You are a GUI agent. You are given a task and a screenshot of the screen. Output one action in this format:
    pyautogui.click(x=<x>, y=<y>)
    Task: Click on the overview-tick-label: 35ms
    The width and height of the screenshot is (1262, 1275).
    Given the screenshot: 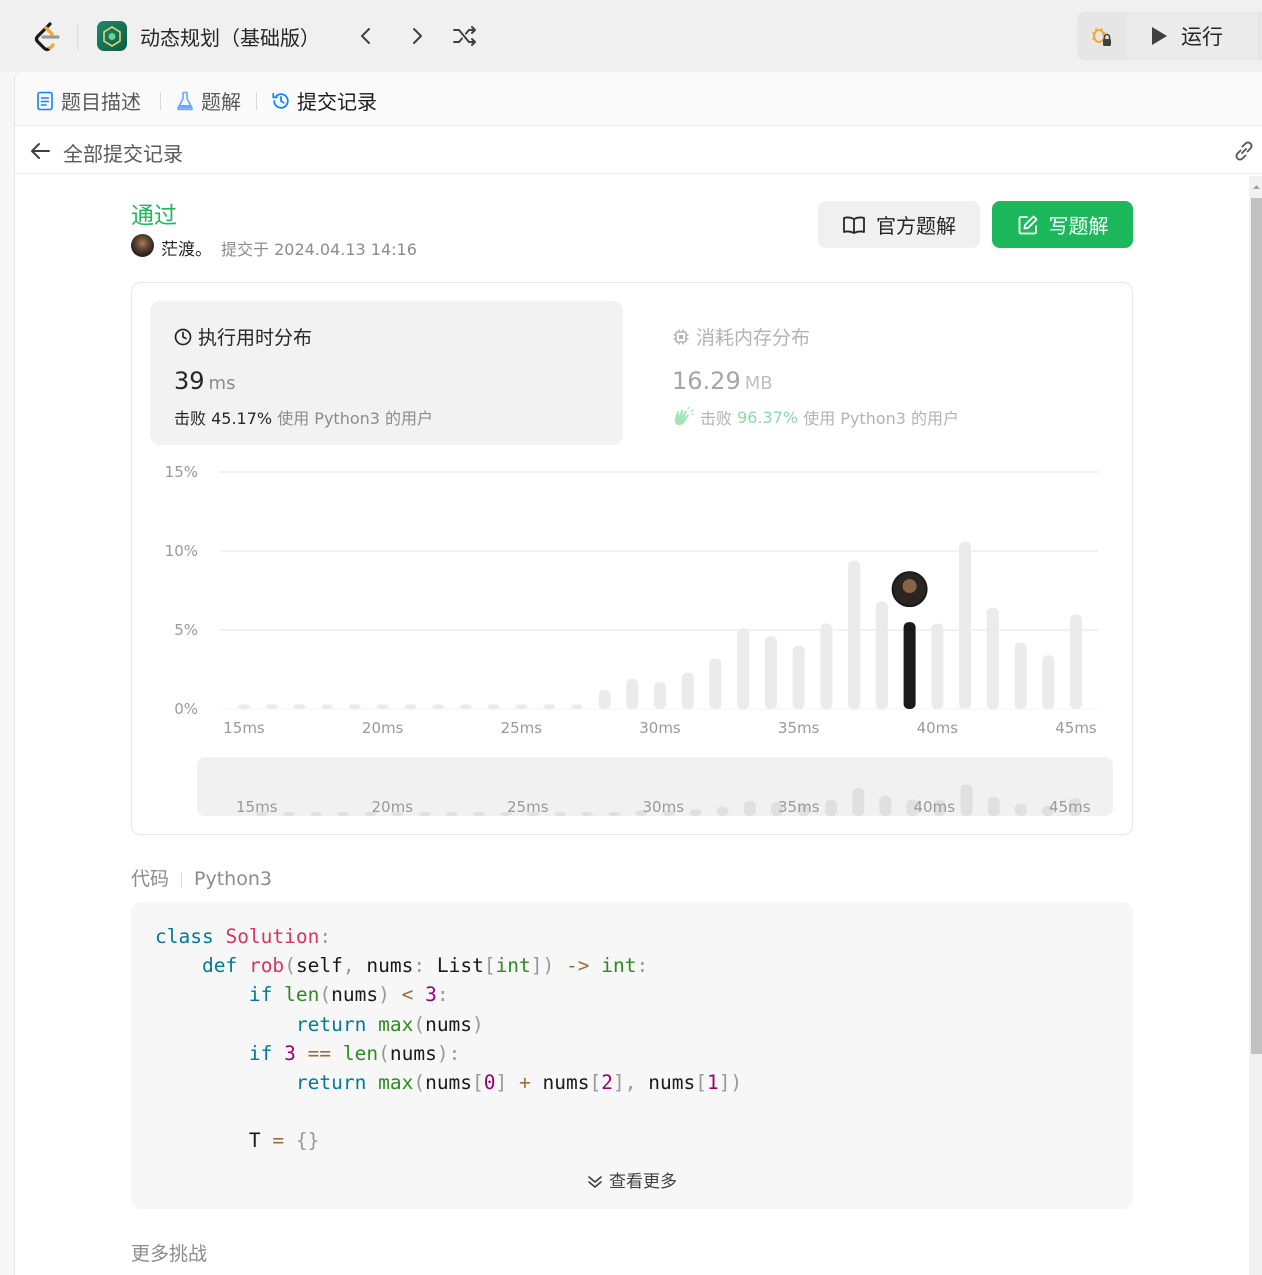 What is the action you would take?
    pyautogui.click(x=799, y=807)
    